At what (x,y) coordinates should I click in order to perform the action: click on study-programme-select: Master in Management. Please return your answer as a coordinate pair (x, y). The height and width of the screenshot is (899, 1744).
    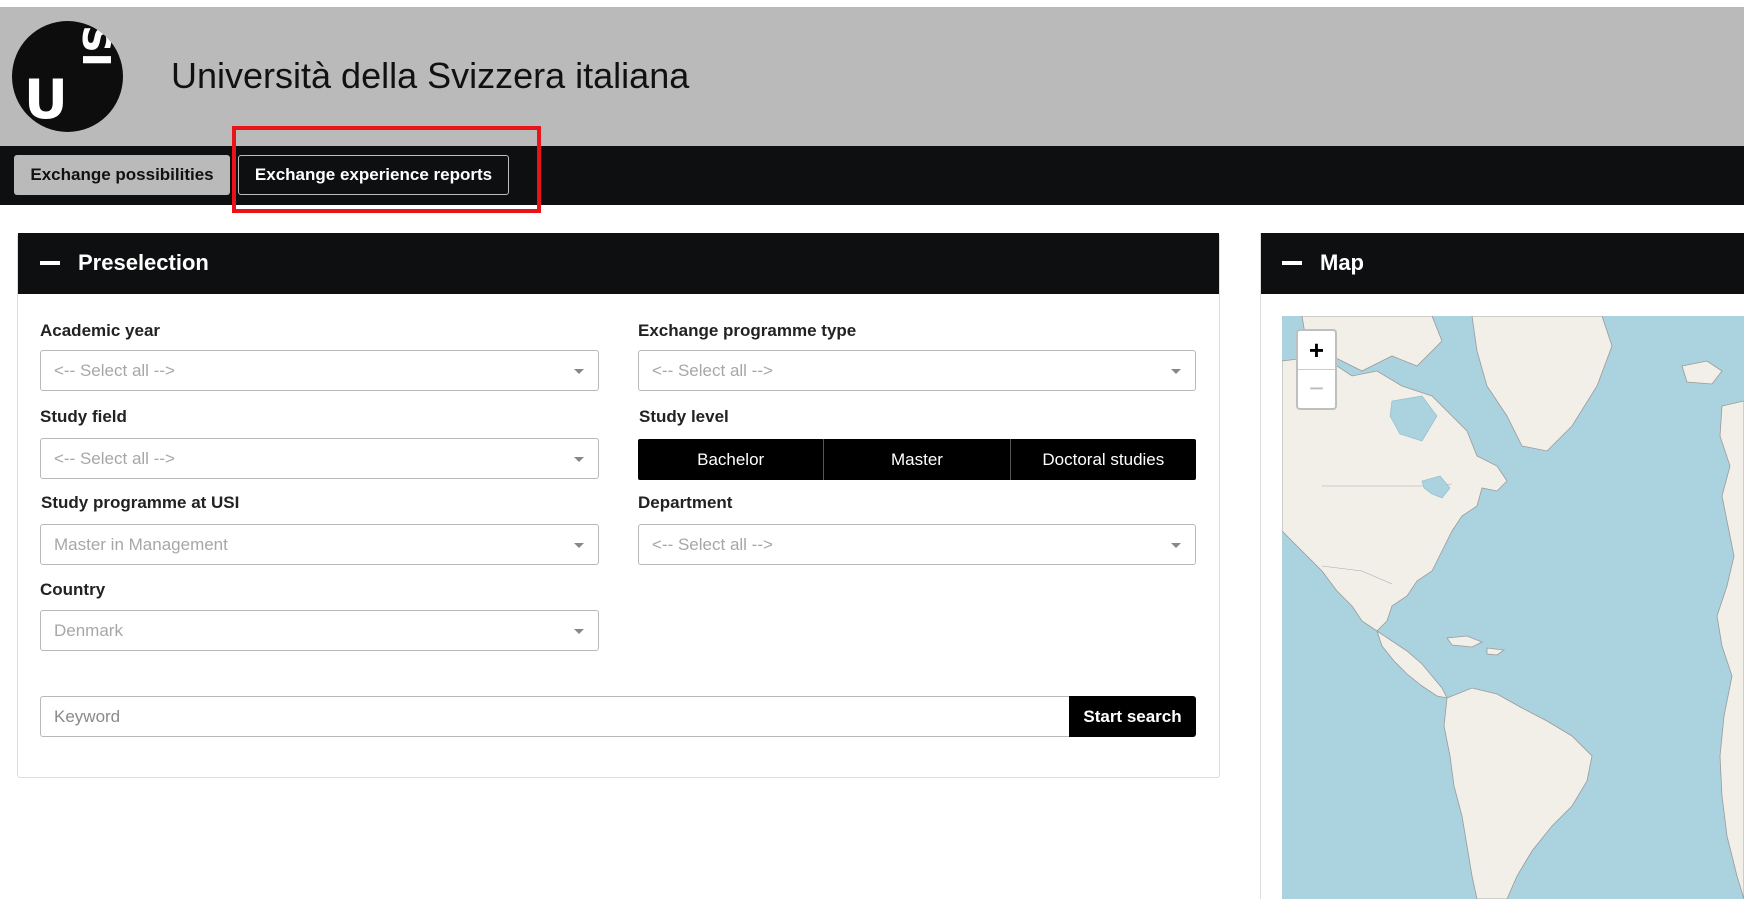
    Looking at the image, I should click on (319, 544).